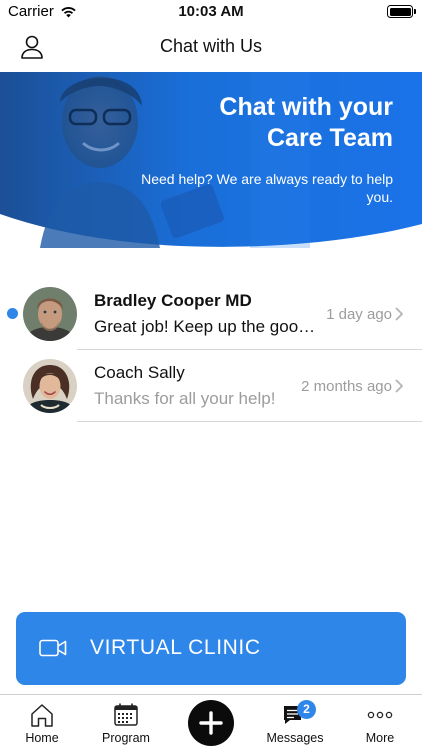 This screenshot has width=422, height=750. I want to click on conversation-preview: Thanks for all your help!, so click(185, 398).